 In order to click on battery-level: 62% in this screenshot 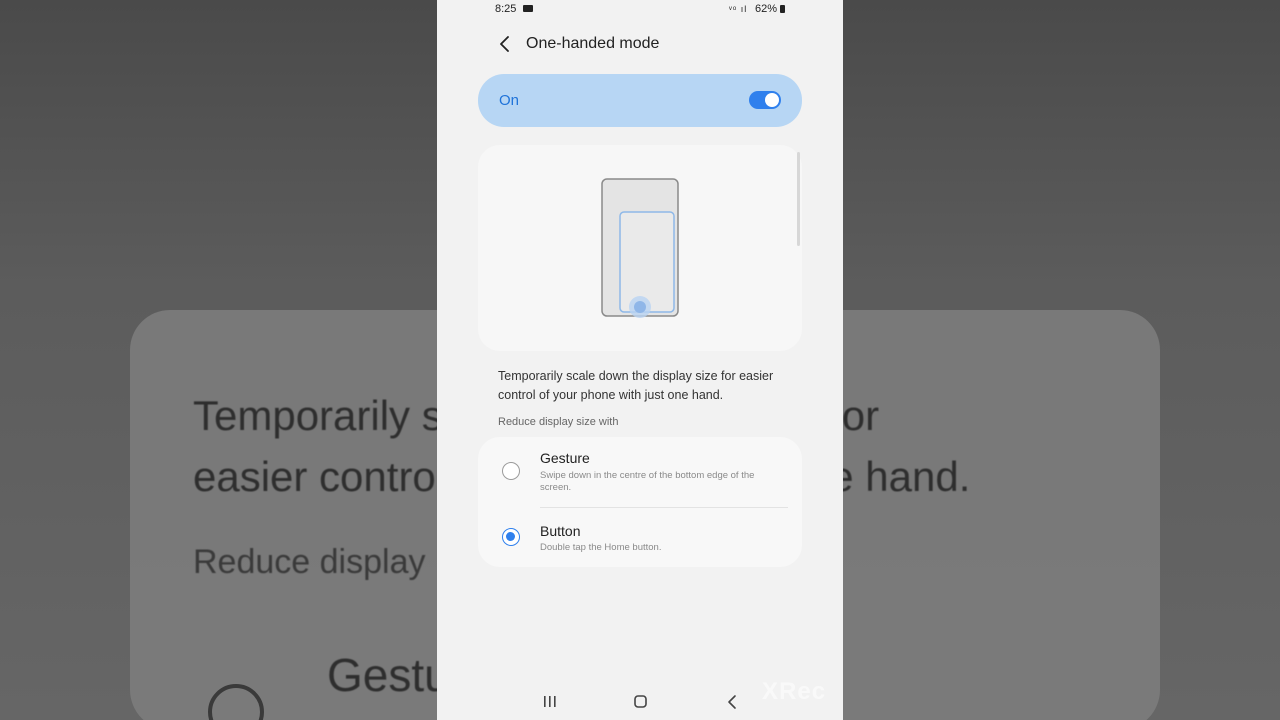, I will do `click(766, 9)`.